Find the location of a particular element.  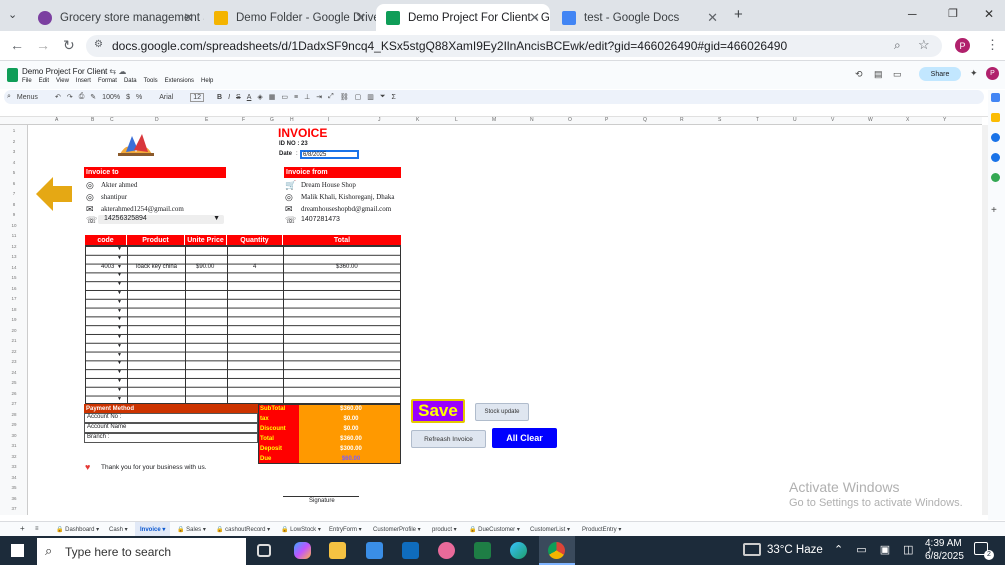

windows-start-icon is located at coordinates (17, 550).